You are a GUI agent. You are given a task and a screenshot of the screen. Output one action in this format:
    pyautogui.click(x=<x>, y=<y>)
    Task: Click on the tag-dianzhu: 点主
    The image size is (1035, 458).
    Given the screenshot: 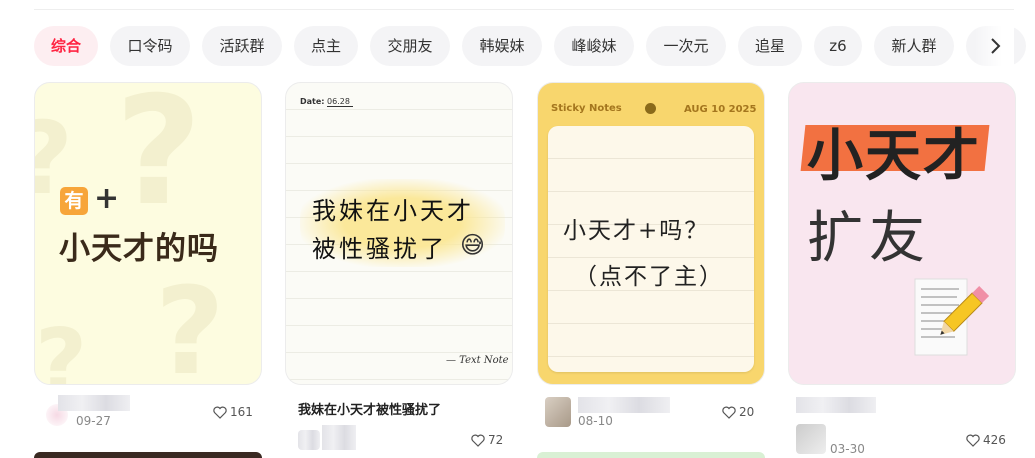 What is the action you would take?
    pyautogui.click(x=326, y=46)
    